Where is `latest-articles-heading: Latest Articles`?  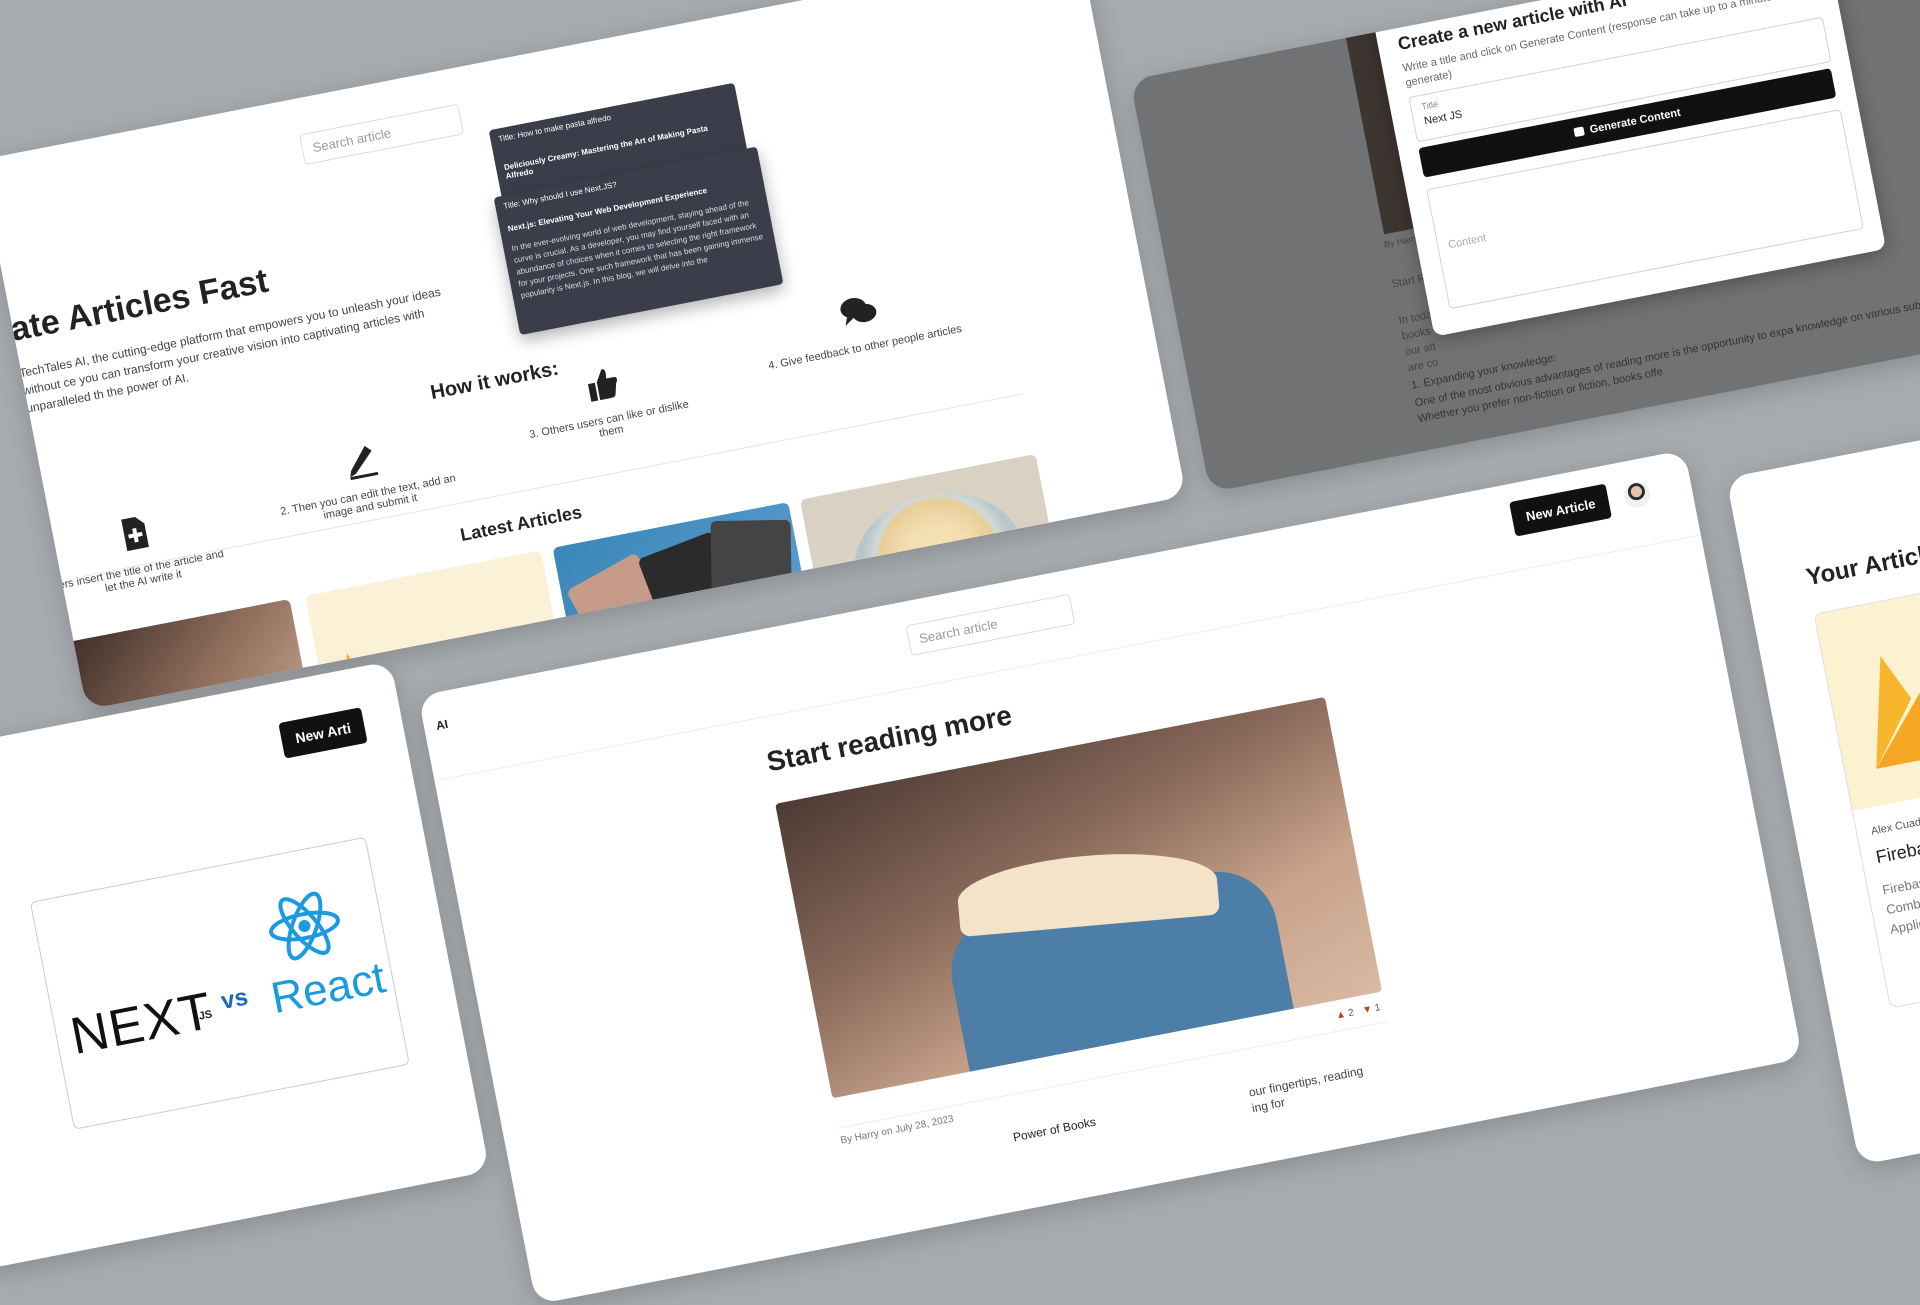
latest-articles-heading: Latest Articles is located at coordinates (521, 523).